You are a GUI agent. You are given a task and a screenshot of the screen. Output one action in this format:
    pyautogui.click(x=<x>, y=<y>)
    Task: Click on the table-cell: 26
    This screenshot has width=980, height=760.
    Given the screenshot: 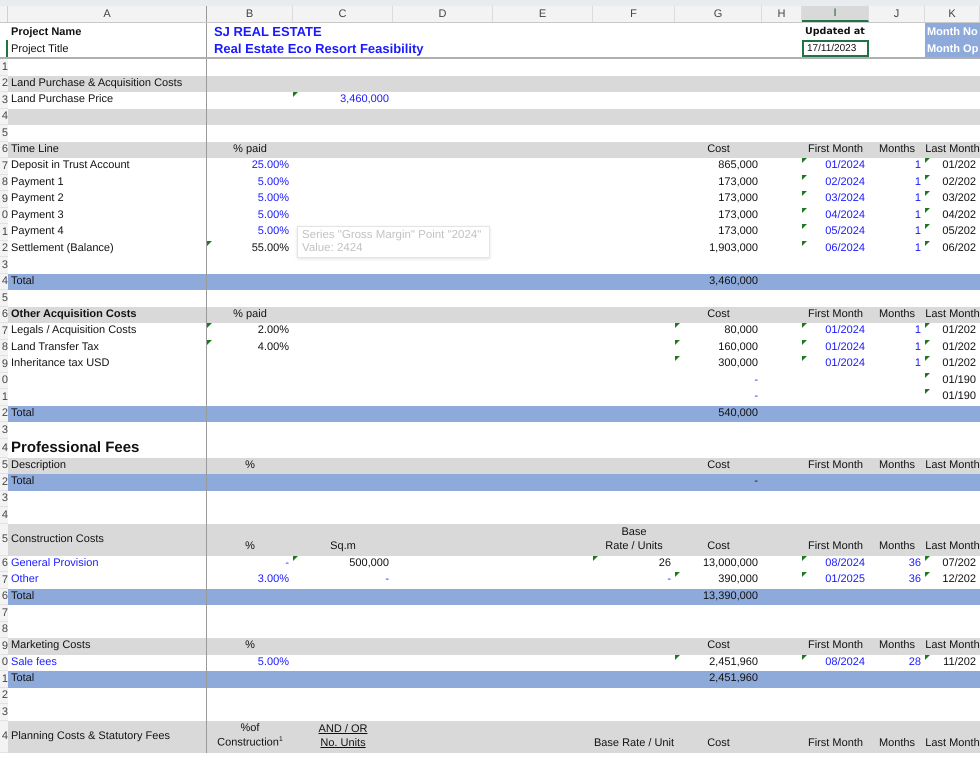 What is the action you would take?
    pyautogui.click(x=634, y=564)
    